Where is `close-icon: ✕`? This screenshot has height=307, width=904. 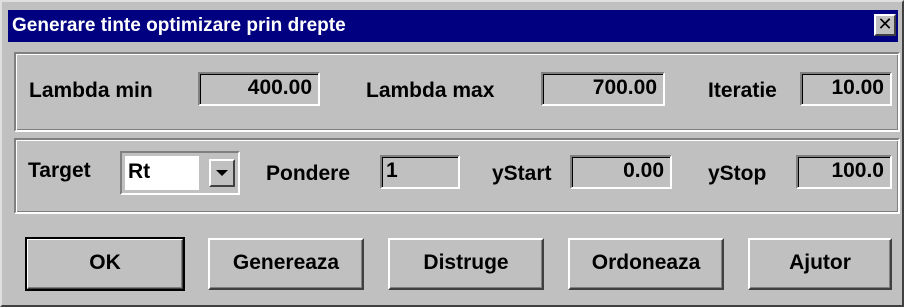 close-icon: ✕ is located at coordinates (885, 24).